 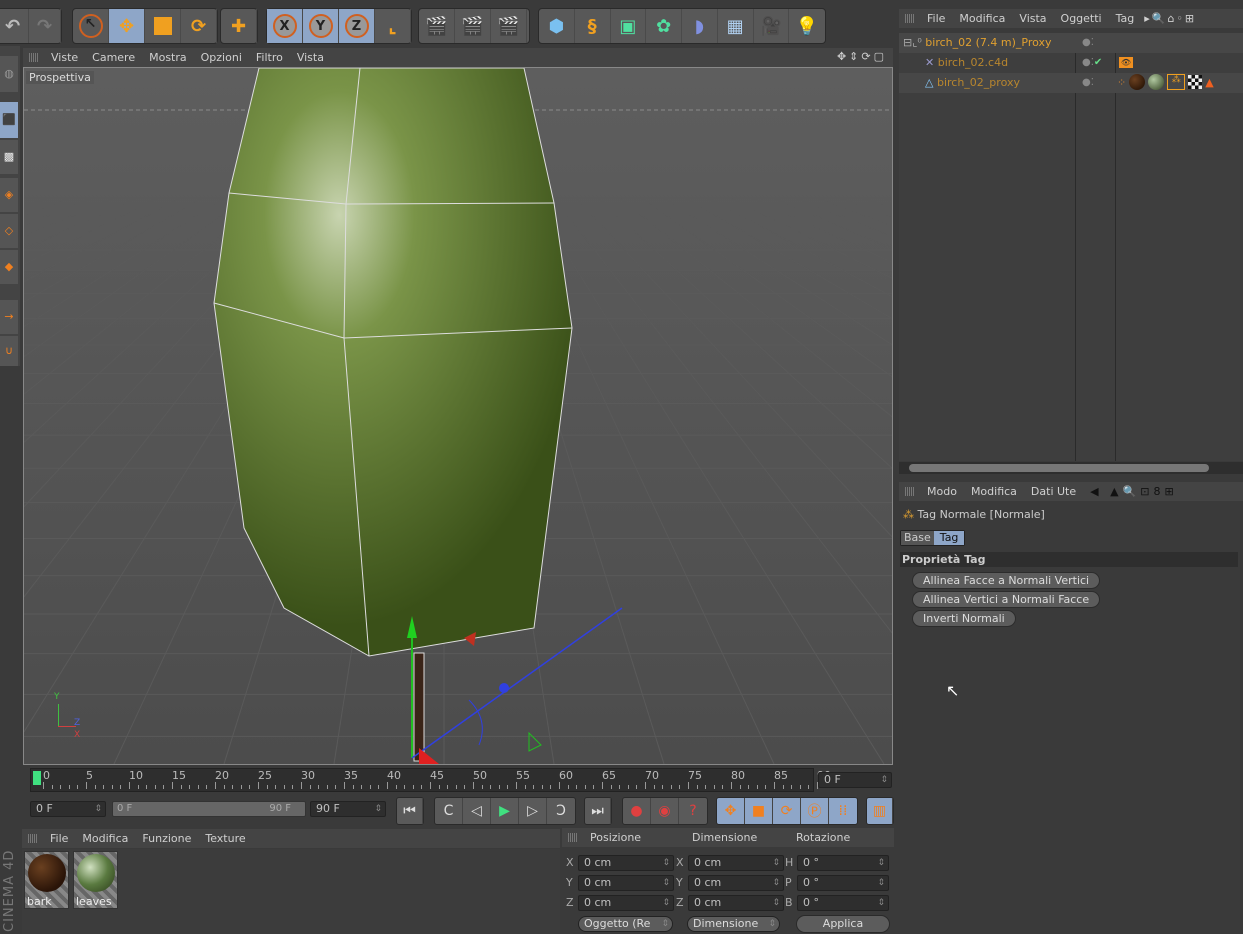 What do you see at coordinates (1195, 82) in the screenshot?
I see `uvw-tag-icon` at bounding box center [1195, 82].